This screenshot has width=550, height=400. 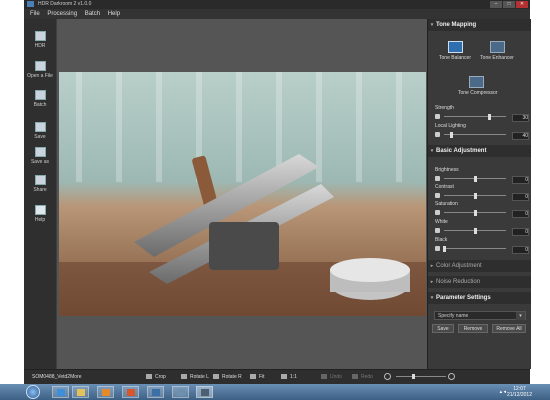 I want to click on tone-enhancer-button: Tone Enhancer, so click(x=497, y=51).